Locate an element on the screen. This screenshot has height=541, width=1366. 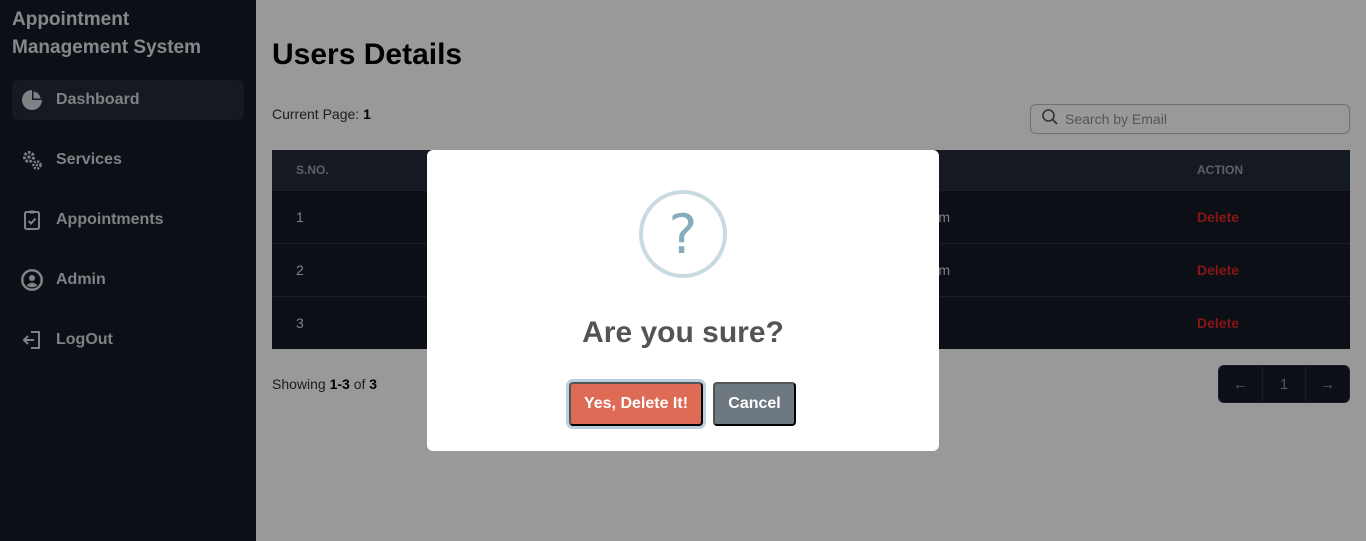
cancel-button: Cancel is located at coordinates (754, 404).